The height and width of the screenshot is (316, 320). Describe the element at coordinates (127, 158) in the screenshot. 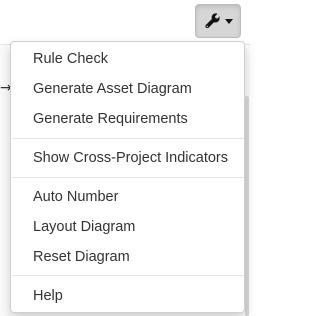

I see `menu-item-show-cross-project-indicators: Show Cross-Project Indicators` at that location.